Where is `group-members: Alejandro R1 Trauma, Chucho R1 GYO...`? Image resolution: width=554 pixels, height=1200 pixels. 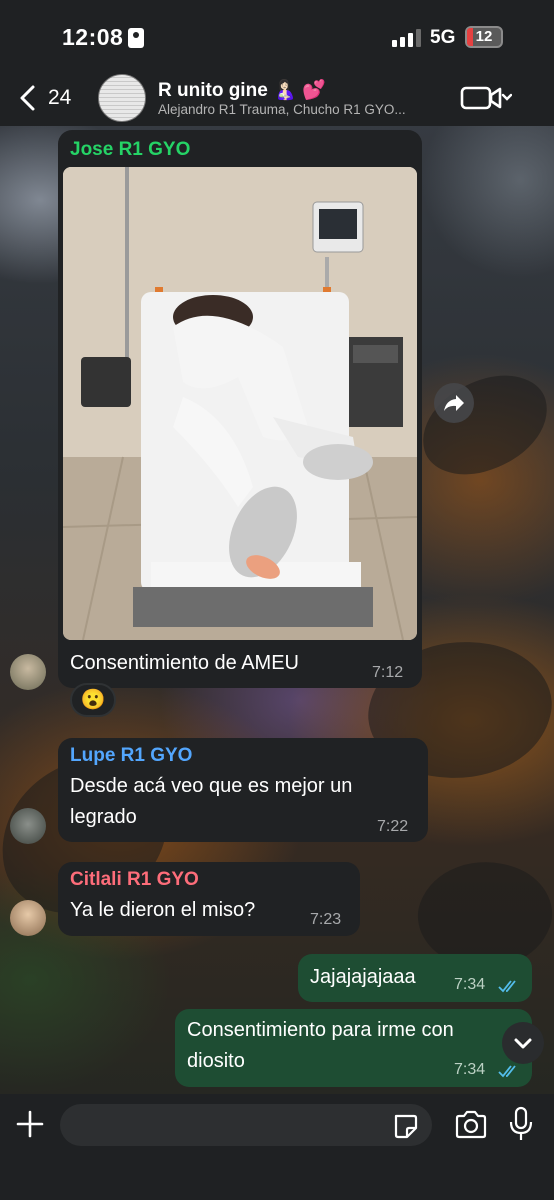
group-members: Alejandro R1 Trauma, Chucho R1 GYO... is located at coordinates (303, 109).